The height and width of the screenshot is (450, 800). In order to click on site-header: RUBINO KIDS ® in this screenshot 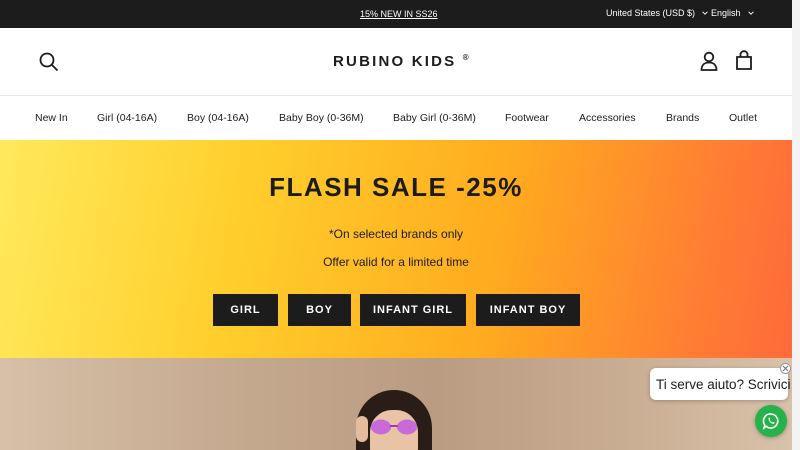, I will do `click(396, 62)`.